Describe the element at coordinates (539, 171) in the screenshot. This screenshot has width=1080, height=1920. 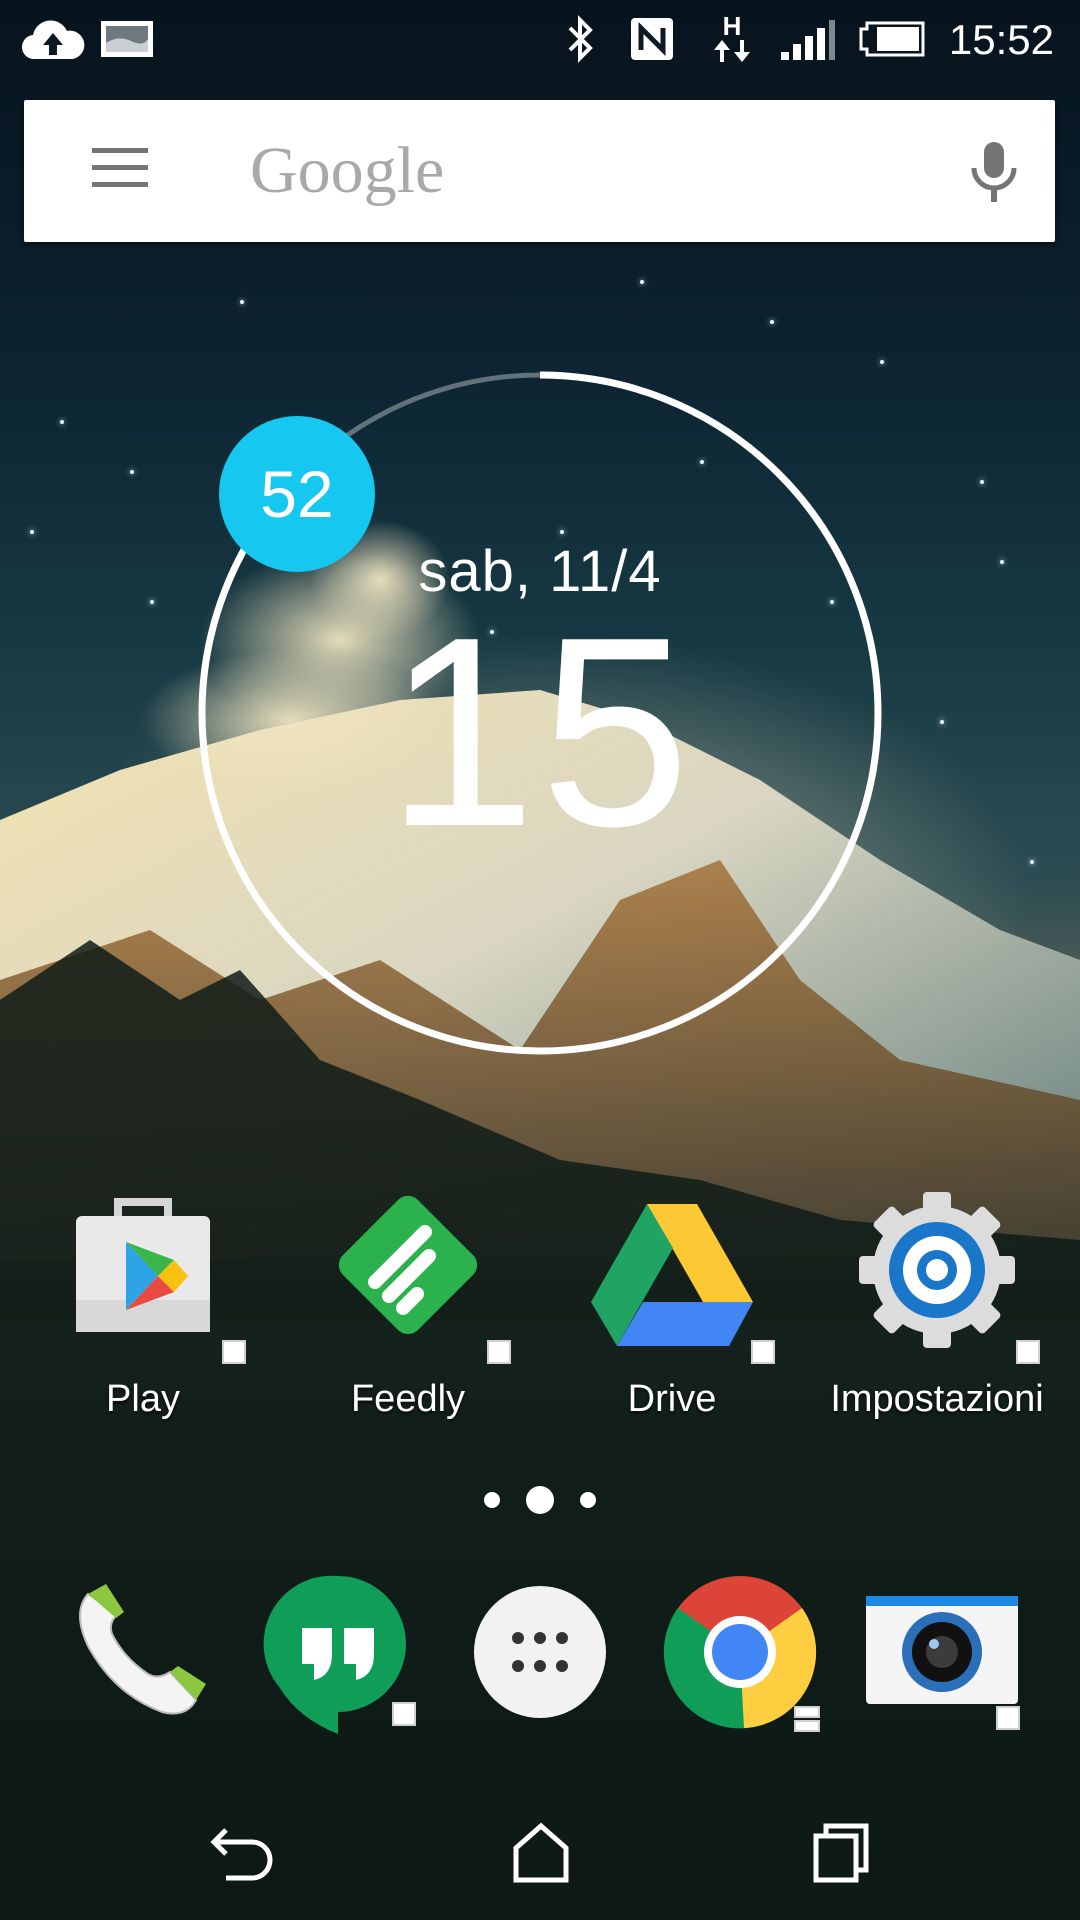
I see `google-search-bar: Google` at that location.